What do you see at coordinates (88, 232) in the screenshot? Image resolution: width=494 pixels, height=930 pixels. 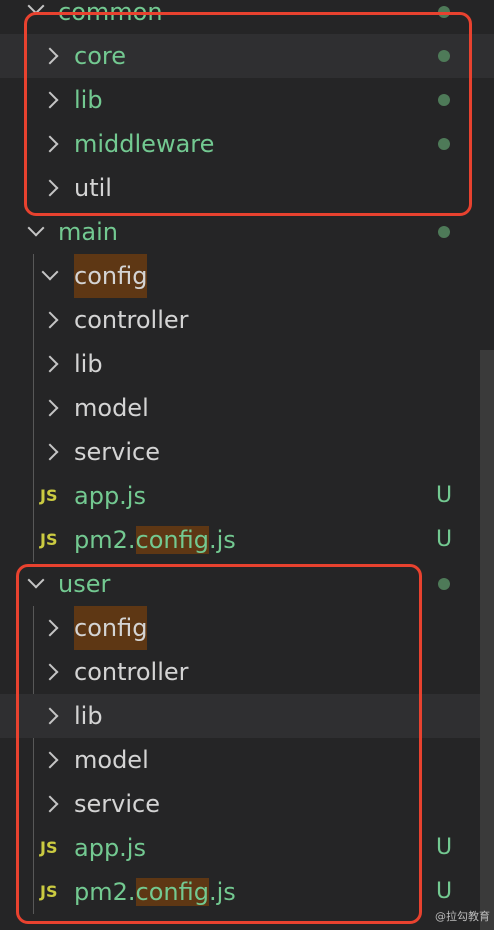 I see `folder-label: main` at bounding box center [88, 232].